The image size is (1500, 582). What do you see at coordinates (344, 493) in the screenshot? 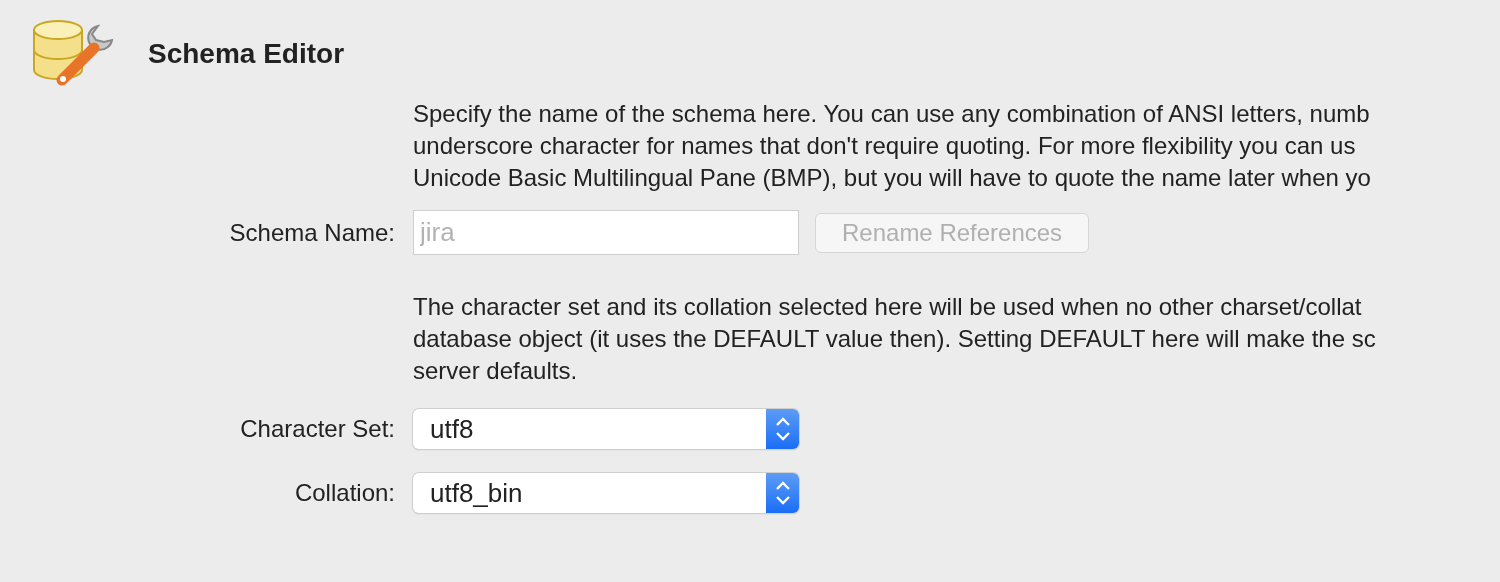
I see `field-label: Collation:` at bounding box center [344, 493].